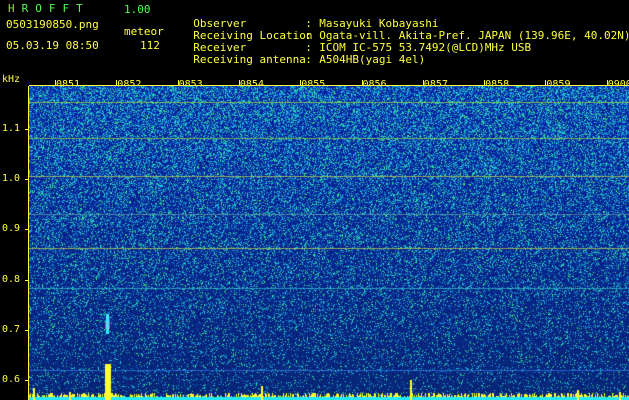 The width and height of the screenshot is (629, 400). Describe the element at coordinates (249, 59) in the screenshot. I see `info-key: Receiving antenna` at that location.